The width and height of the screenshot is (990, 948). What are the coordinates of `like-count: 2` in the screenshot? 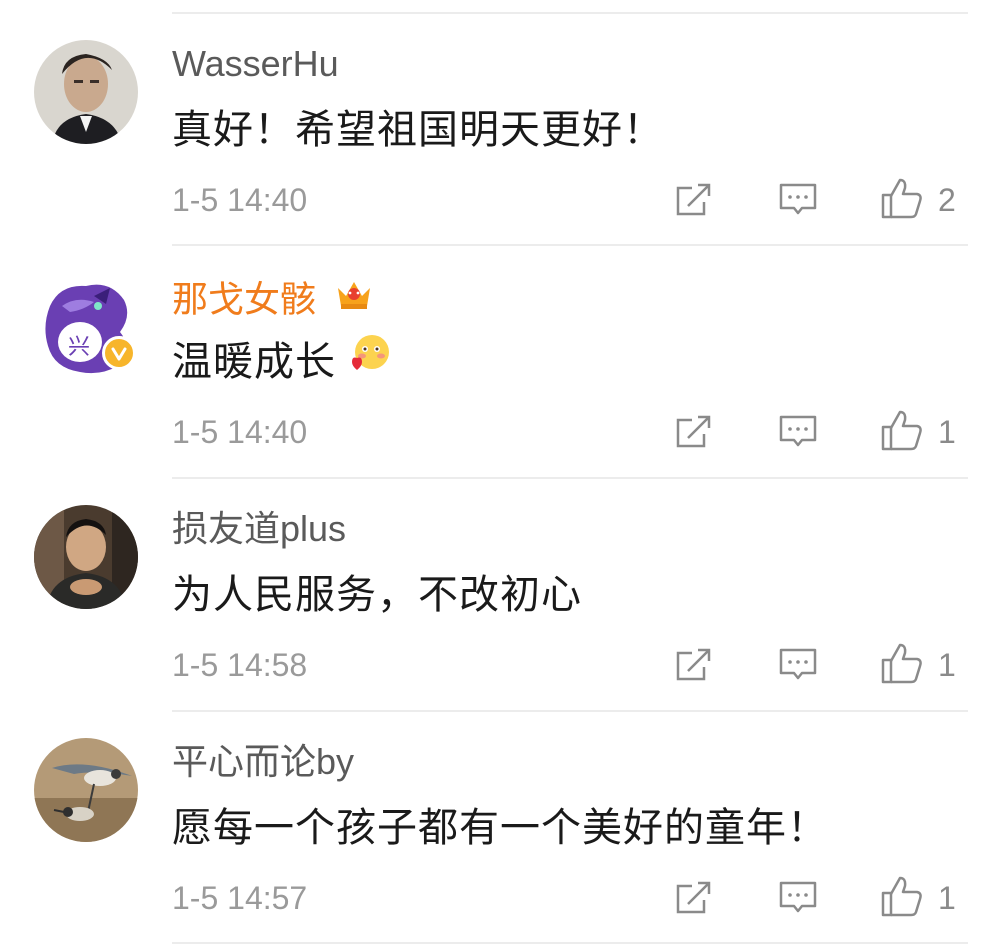 It's located at (947, 200).